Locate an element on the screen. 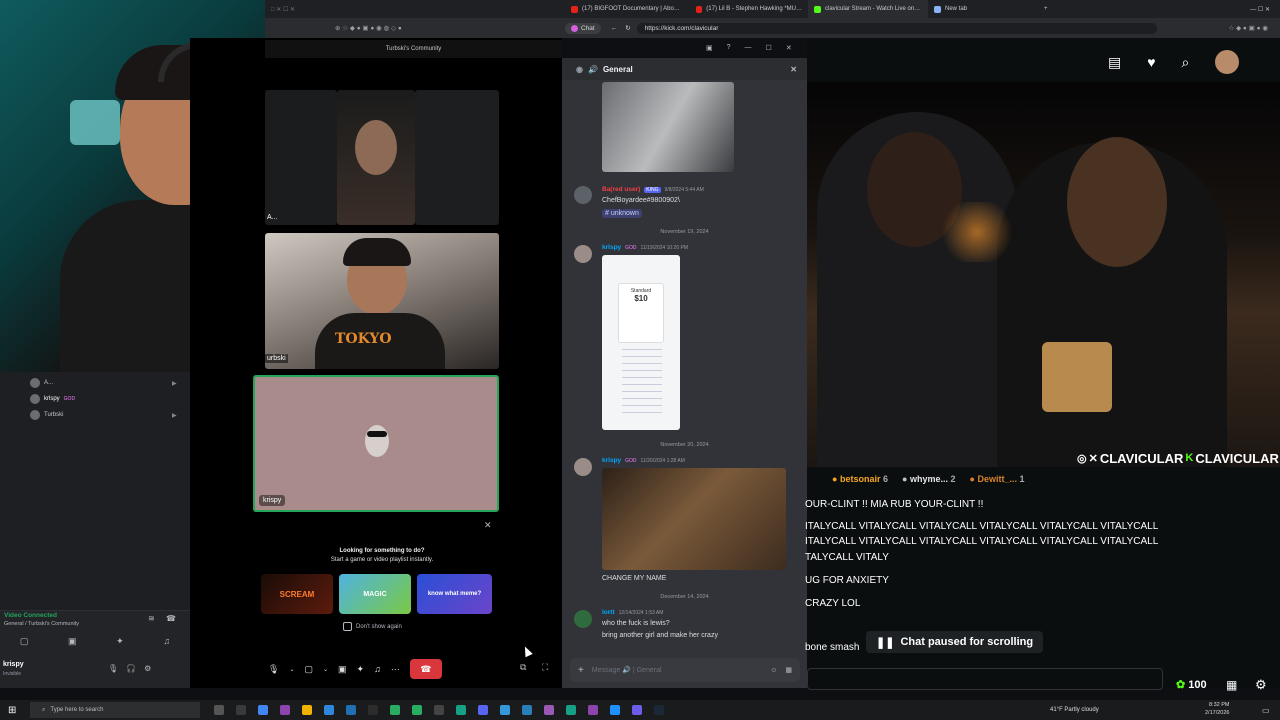 This screenshot has height=720, width=1280. windows-start-icon: ⊞ is located at coordinates (12, 710).